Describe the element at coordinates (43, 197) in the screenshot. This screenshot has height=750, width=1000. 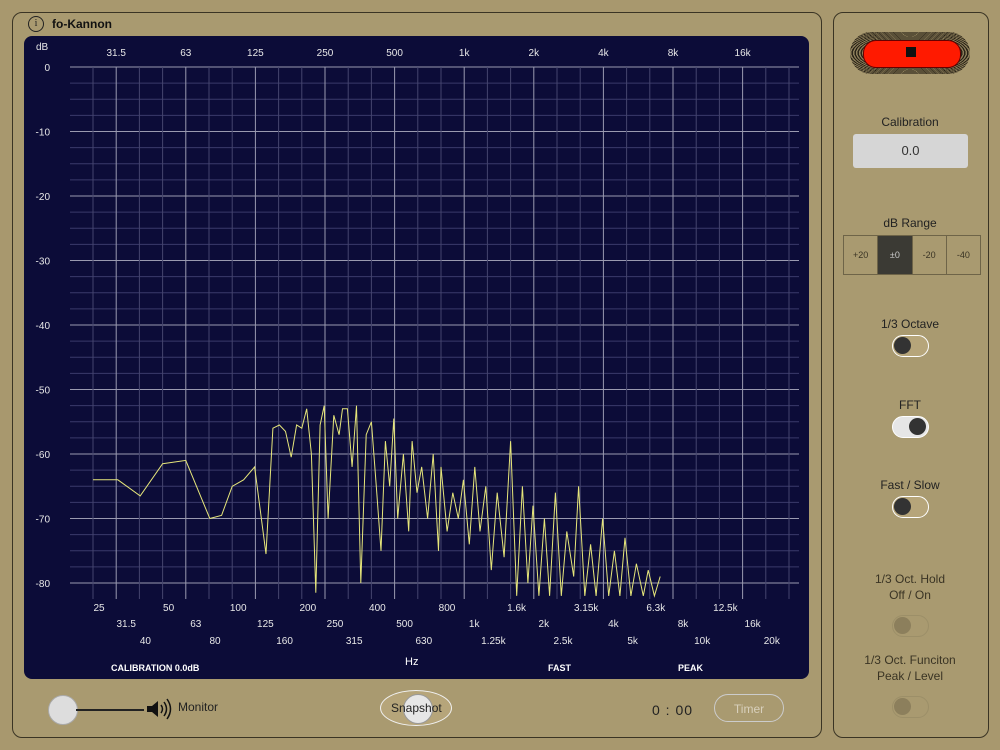
I see `y-tick-label: -20` at that location.